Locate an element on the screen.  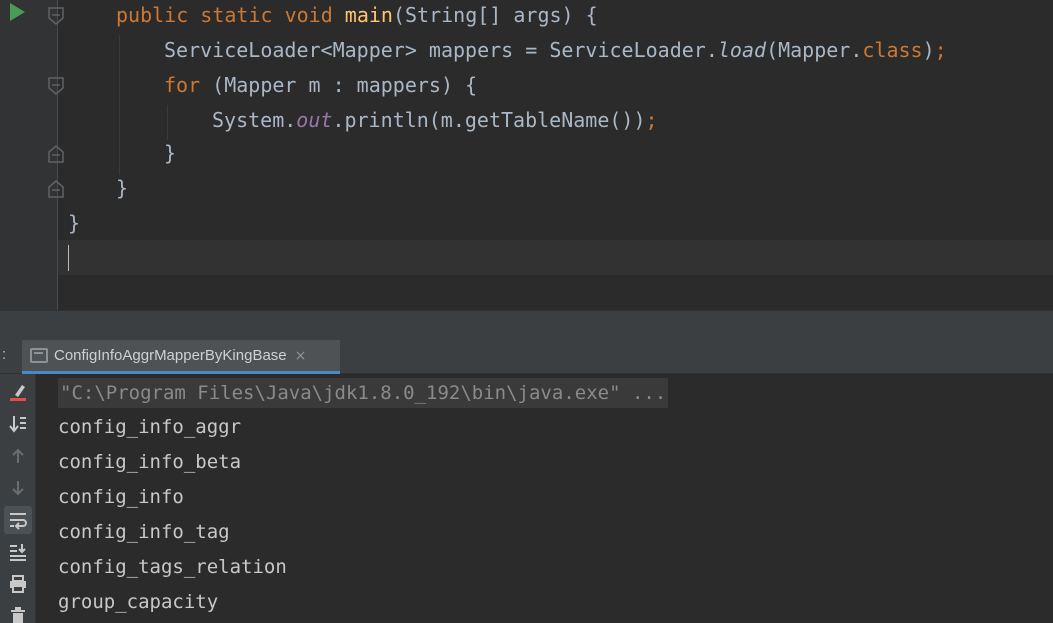
code-keyword: public static void is located at coordinates (230, 15).